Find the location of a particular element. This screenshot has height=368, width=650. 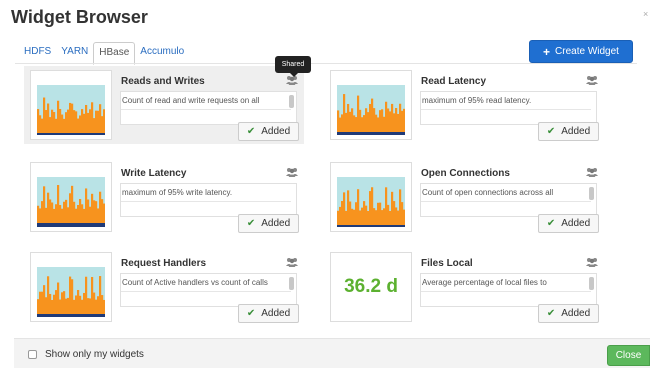

widget-description-box: maximum of 95% read latency. is located at coordinates (508, 108).